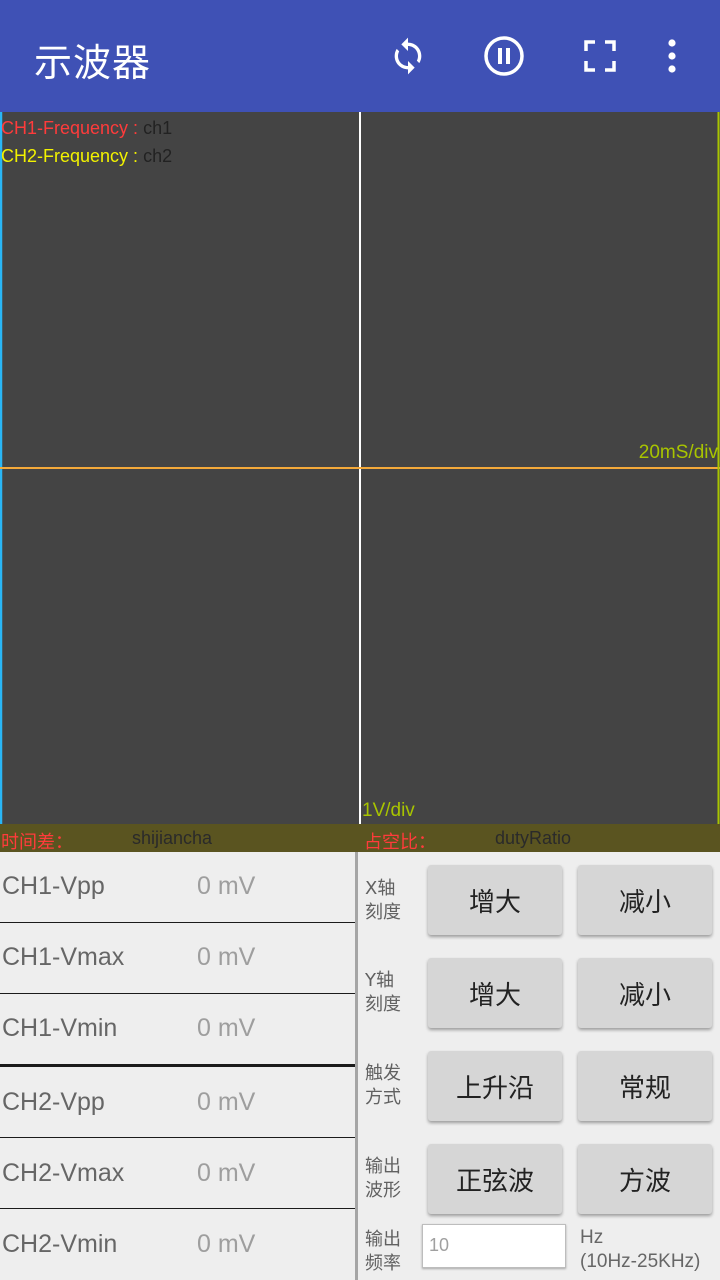 The image size is (720, 1280). Describe the element at coordinates (60, 1028) in the screenshot. I see `measurement-label: CH1-Vmin` at that location.